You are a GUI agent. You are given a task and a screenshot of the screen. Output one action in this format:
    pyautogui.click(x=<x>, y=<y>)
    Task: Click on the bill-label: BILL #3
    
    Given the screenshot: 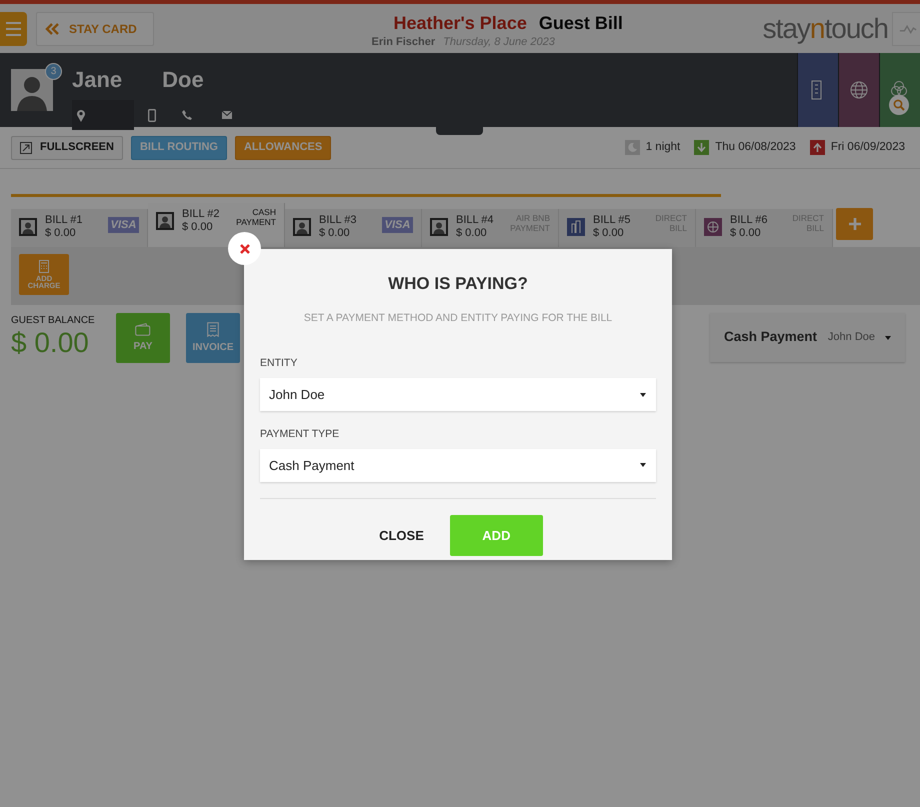 What is the action you would take?
    pyautogui.click(x=338, y=221)
    